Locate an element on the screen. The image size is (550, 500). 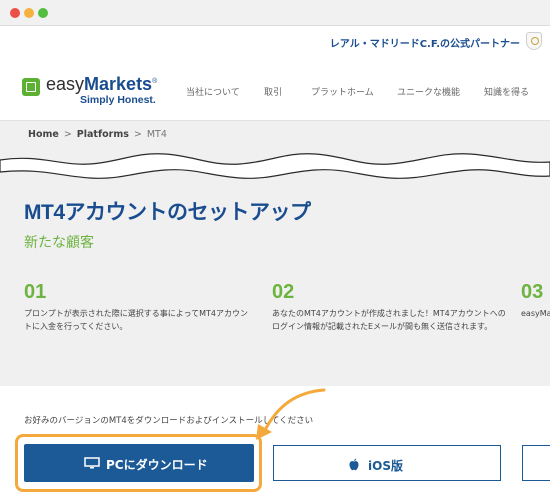
step-item: 03 easyMaをダウ is located at coordinates (535, 300).